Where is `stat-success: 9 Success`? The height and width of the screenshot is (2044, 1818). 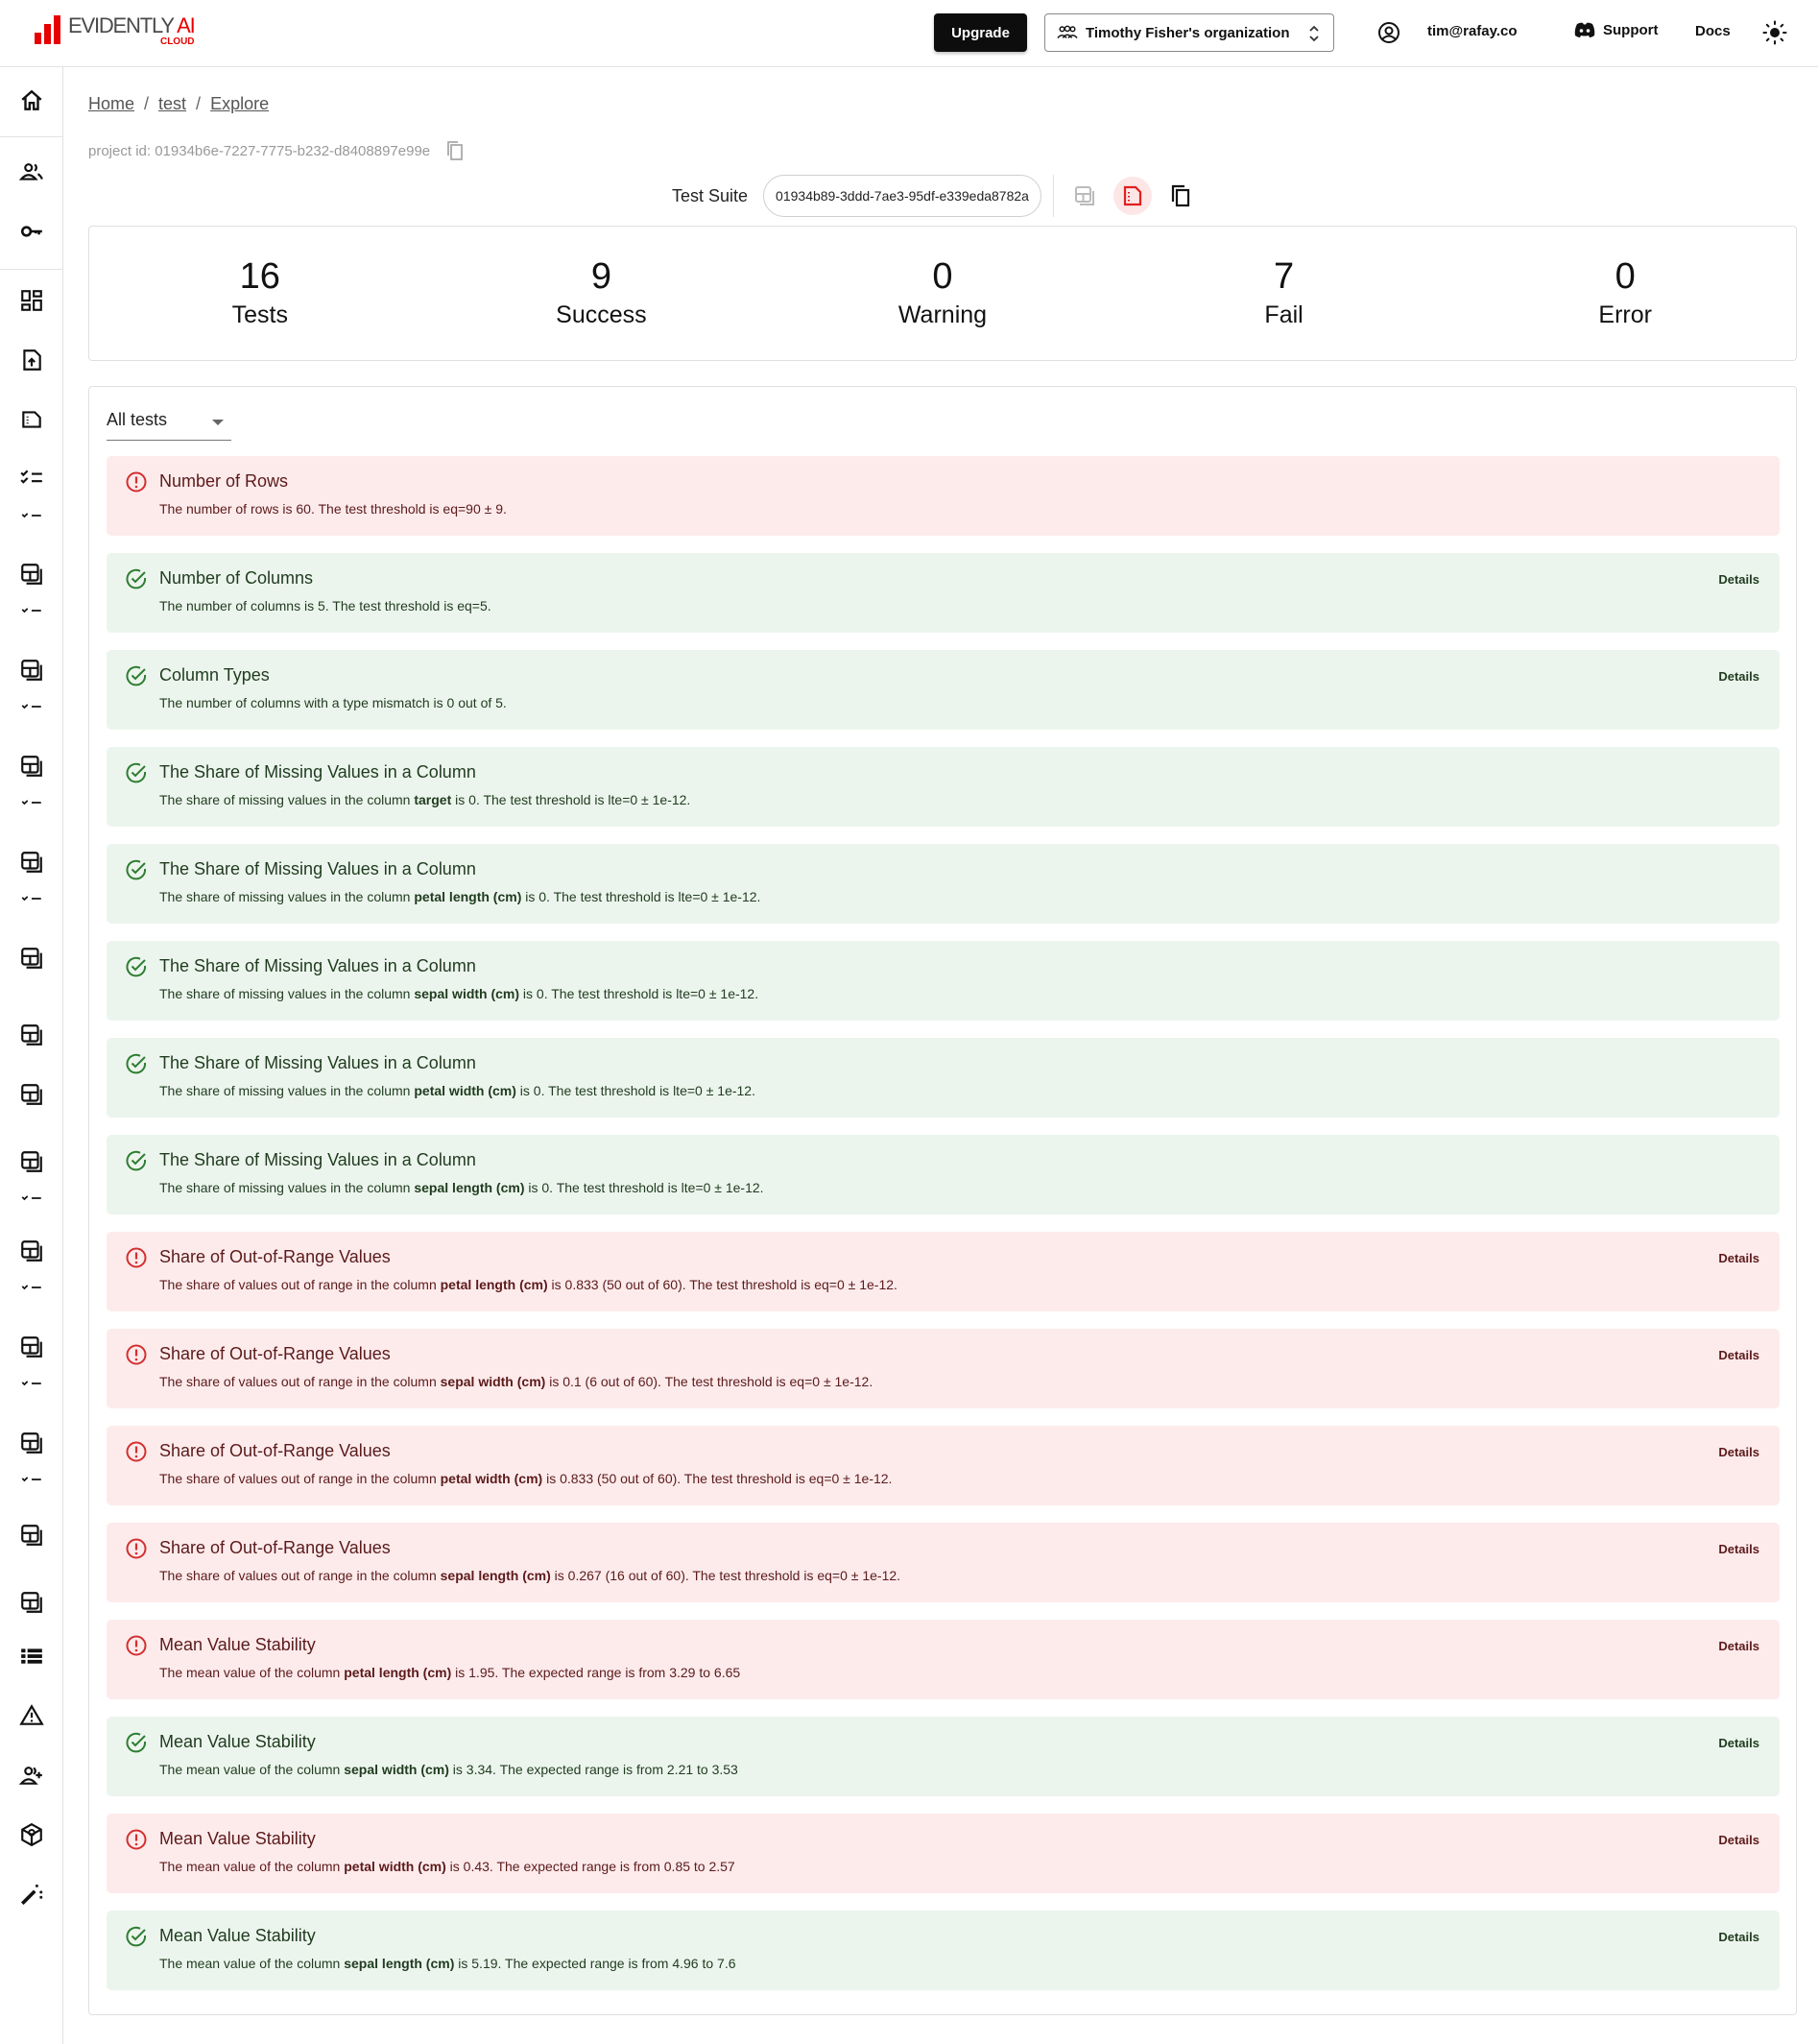
stat-success: 9 Success is located at coordinates (602, 293).